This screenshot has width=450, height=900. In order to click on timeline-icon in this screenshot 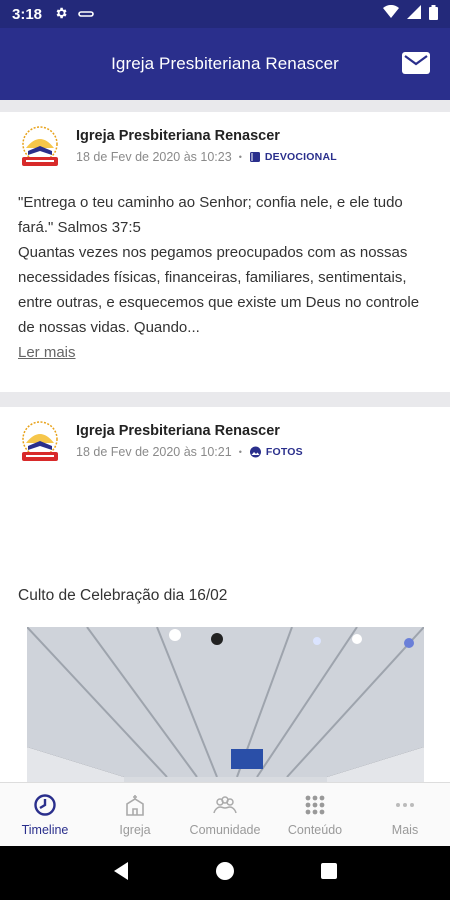, I will do `click(45, 805)`.